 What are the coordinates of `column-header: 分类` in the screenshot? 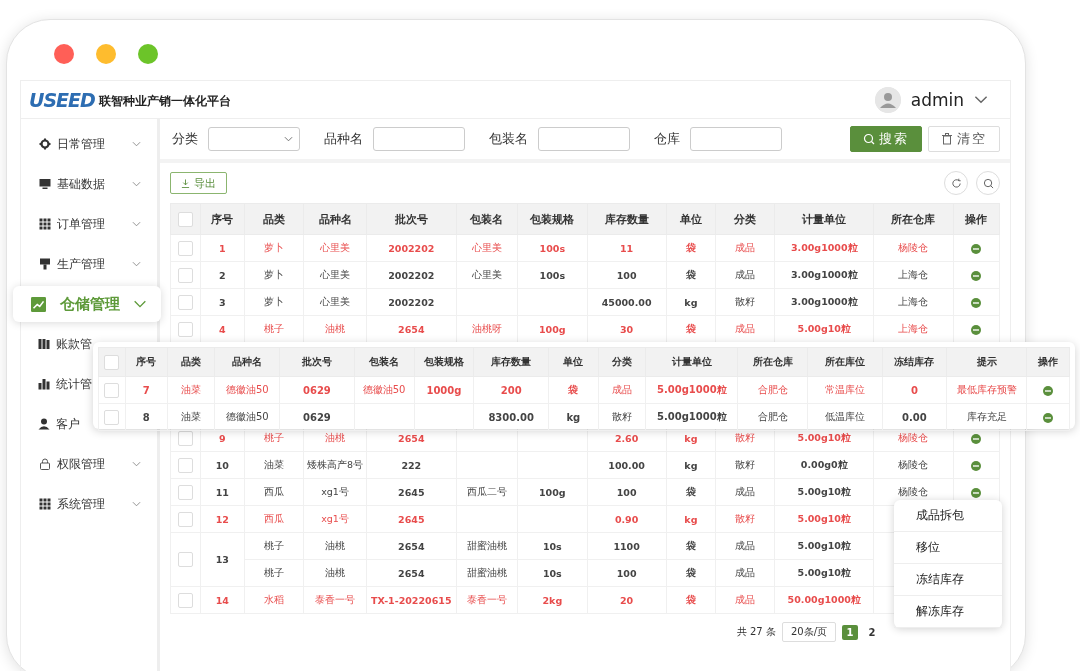 It's located at (745, 219).